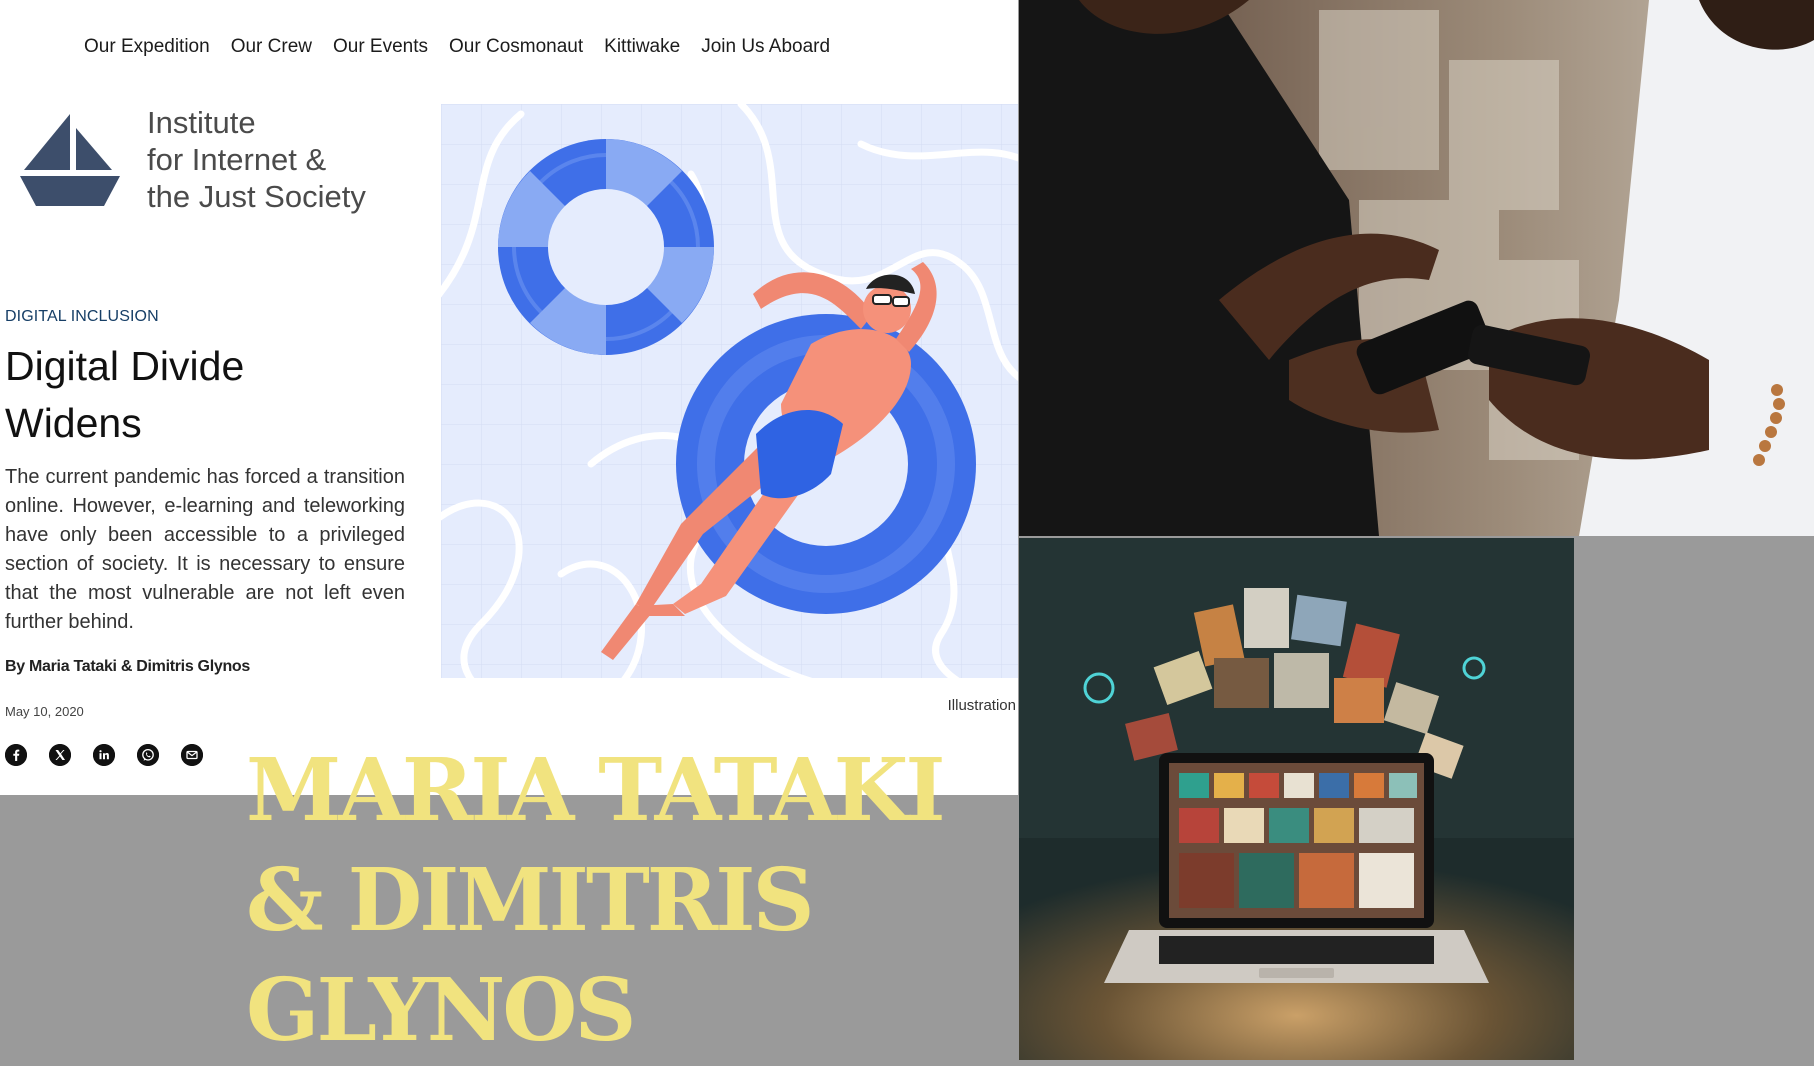 This screenshot has height=1066, width=1814. Describe the element at coordinates (380, 47) in the screenshot. I see `nav-our-events: Our Events` at that location.